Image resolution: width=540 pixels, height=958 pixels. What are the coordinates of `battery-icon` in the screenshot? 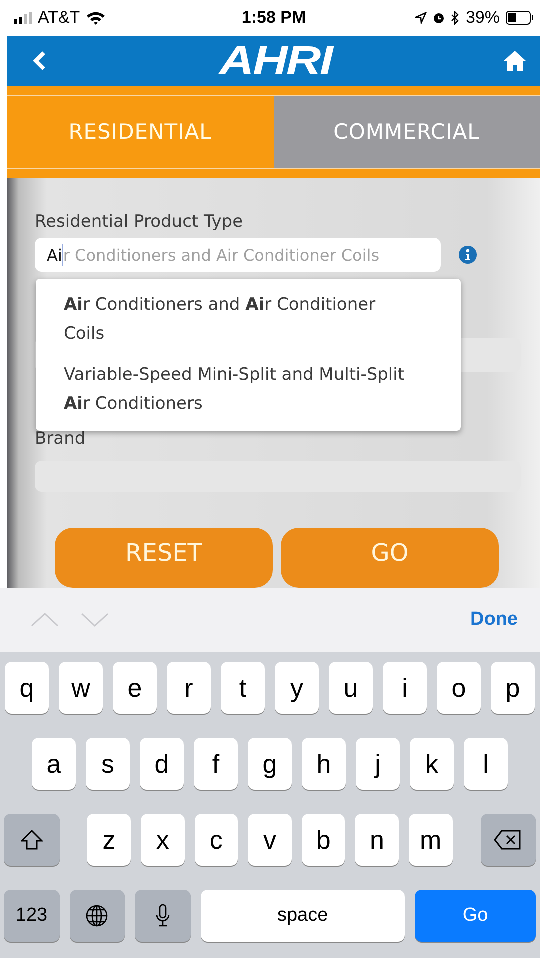 It's located at (520, 18).